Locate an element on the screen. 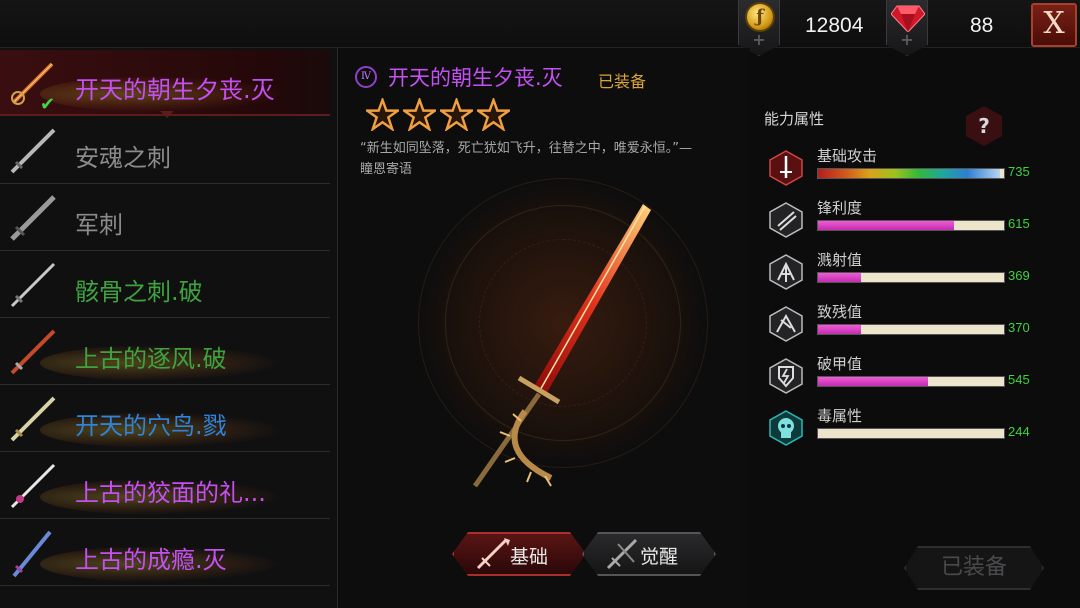 The width and height of the screenshot is (1080, 608). weapon-list-item: 开天的朝生夕丧.灭 ✔ is located at coordinates (165, 83).